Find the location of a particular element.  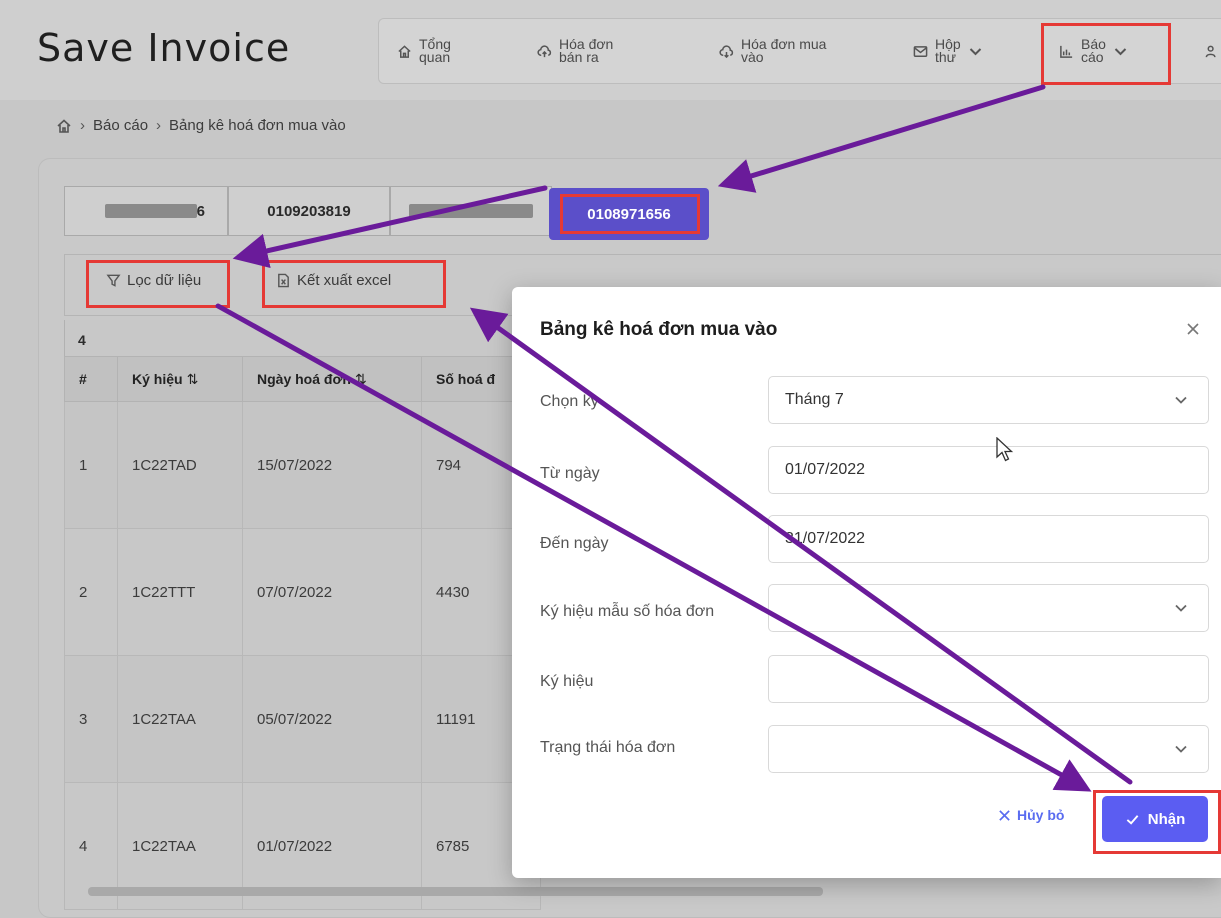

column-header-label: Ngày hoá đơn is located at coordinates (304, 378).